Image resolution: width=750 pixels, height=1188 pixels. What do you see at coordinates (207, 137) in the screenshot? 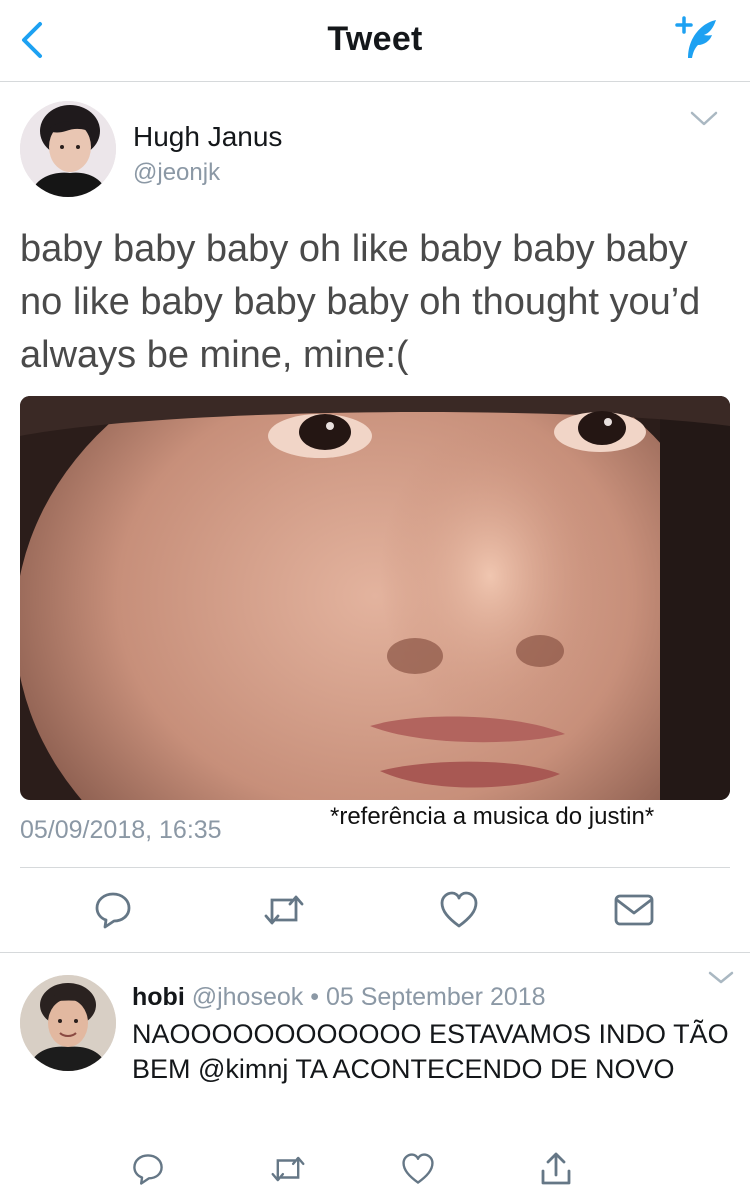
I see `author-name: Hugh Janus` at bounding box center [207, 137].